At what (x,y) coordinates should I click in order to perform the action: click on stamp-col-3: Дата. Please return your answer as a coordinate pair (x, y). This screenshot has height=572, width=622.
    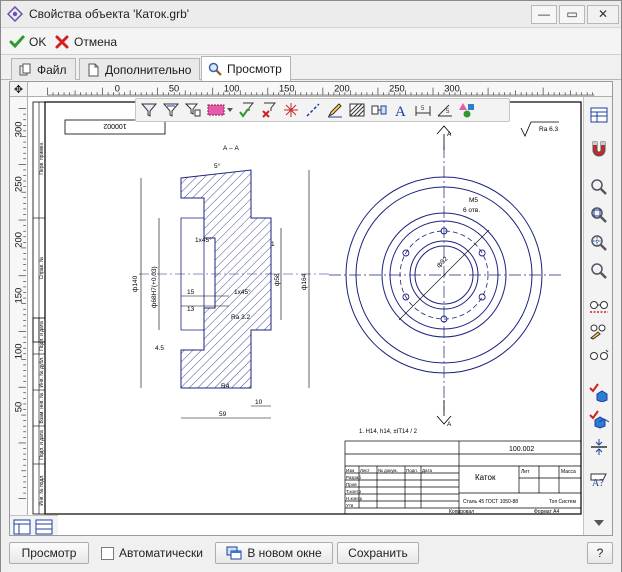
    Looking at the image, I should click on (427, 470).